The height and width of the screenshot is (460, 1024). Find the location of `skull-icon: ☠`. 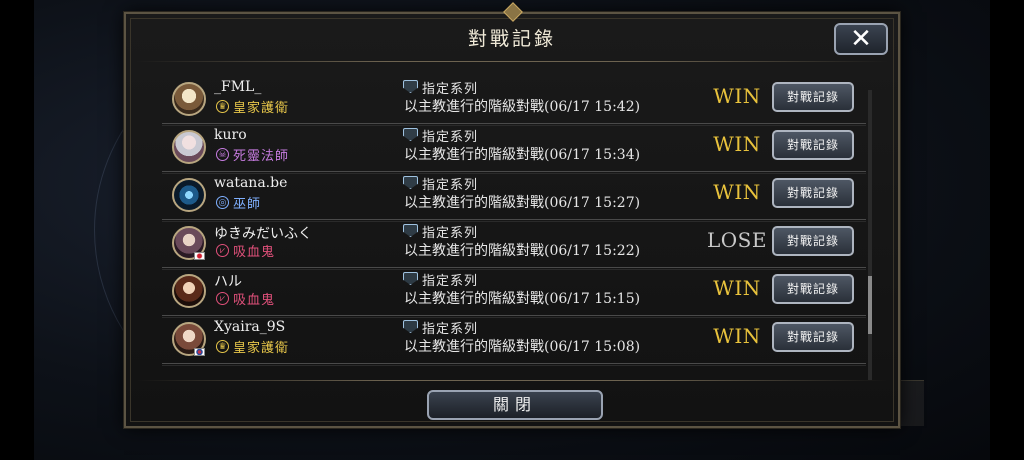

skull-icon: ☠ is located at coordinates (222, 154).